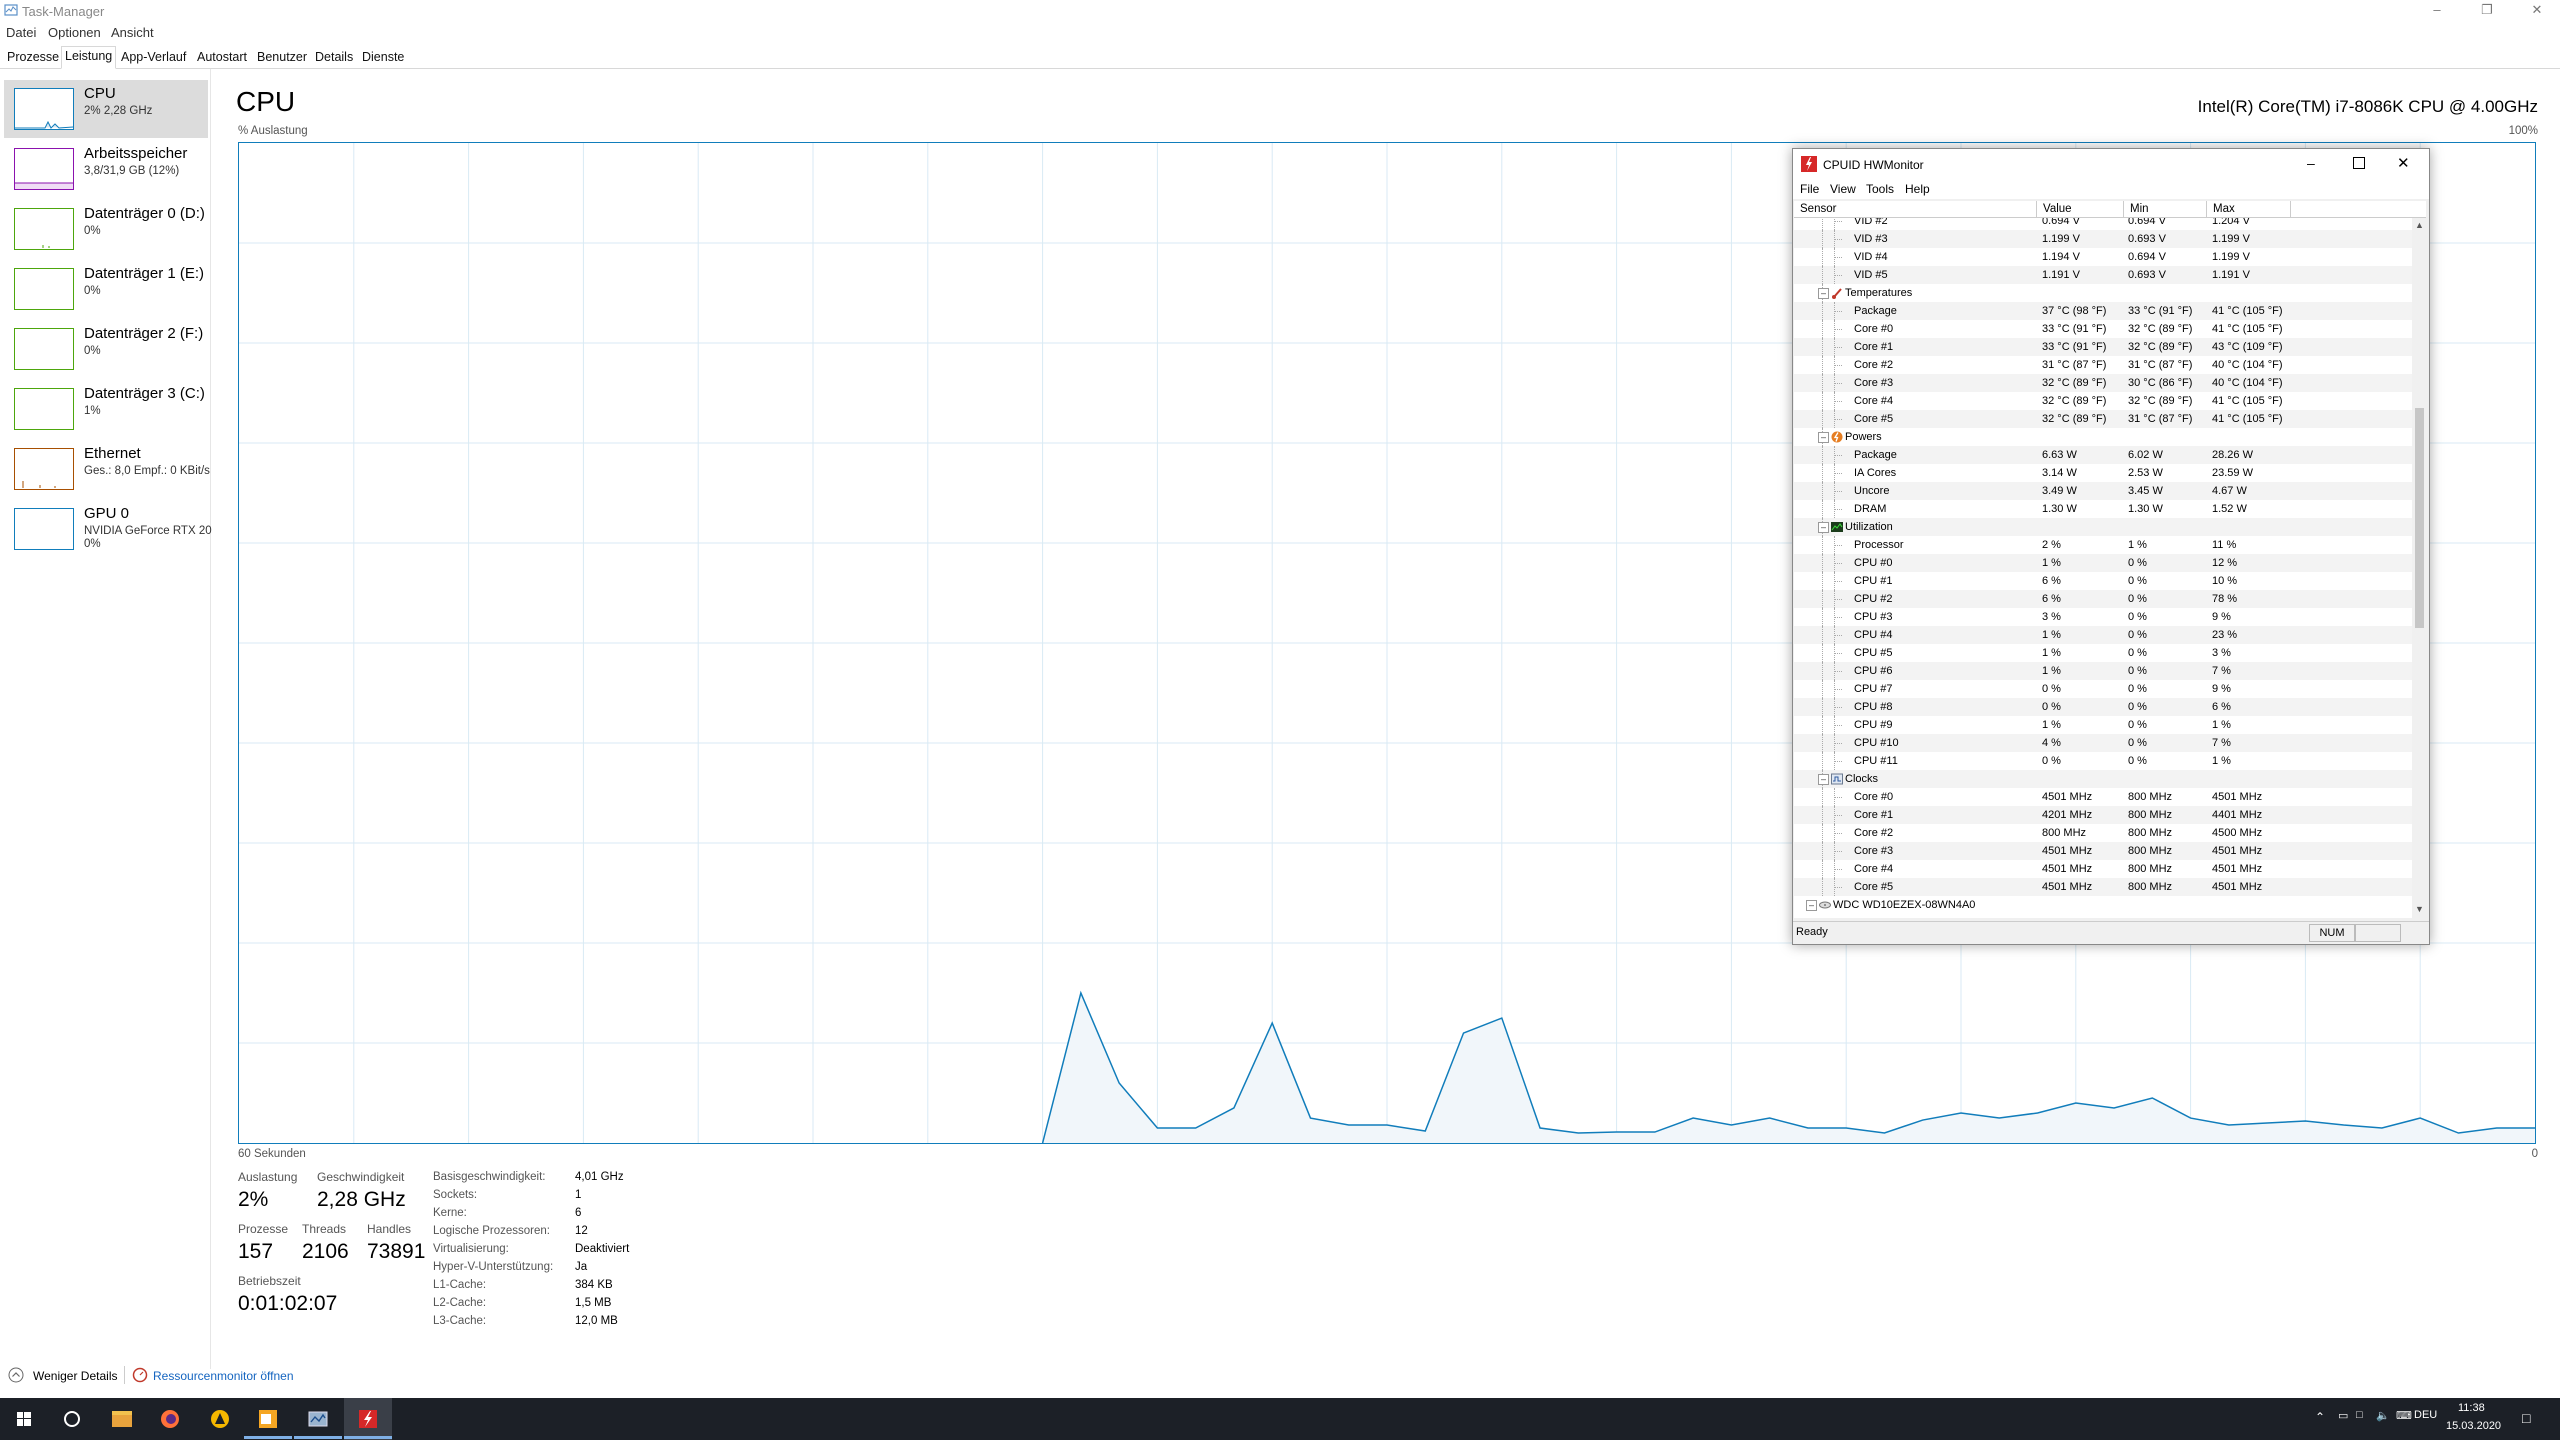 This screenshot has height=1440, width=2560. What do you see at coordinates (2419, 518) in the screenshot?
I see `scrollbar-thumb` at bounding box center [2419, 518].